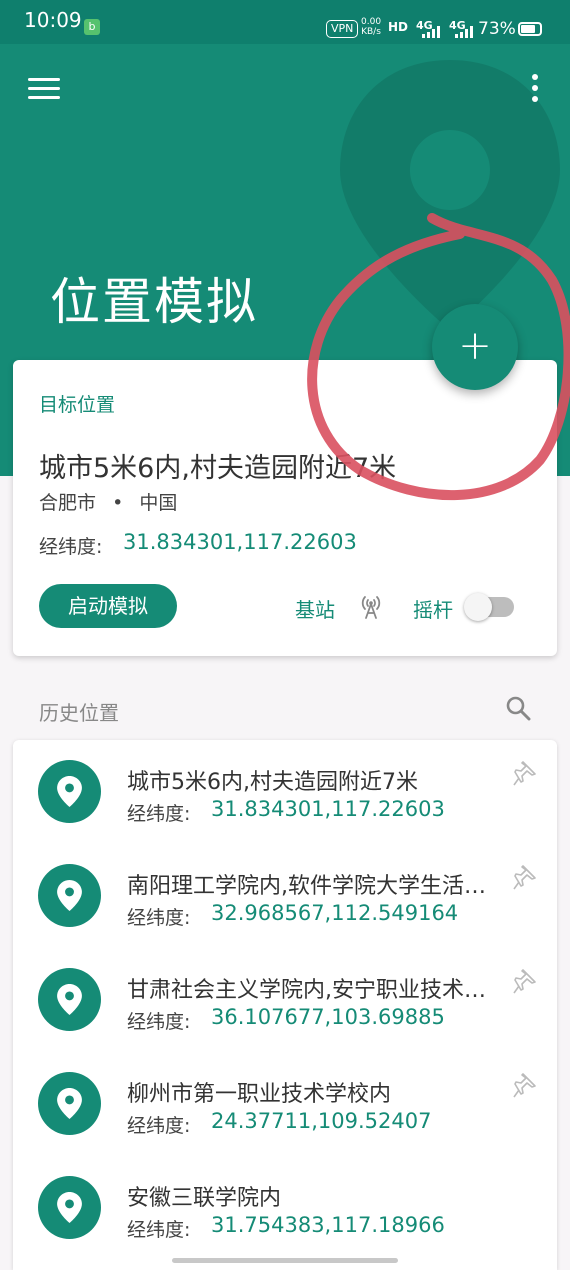  What do you see at coordinates (154, 302) in the screenshot?
I see `page-title: 位置模拟` at bounding box center [154, 302].